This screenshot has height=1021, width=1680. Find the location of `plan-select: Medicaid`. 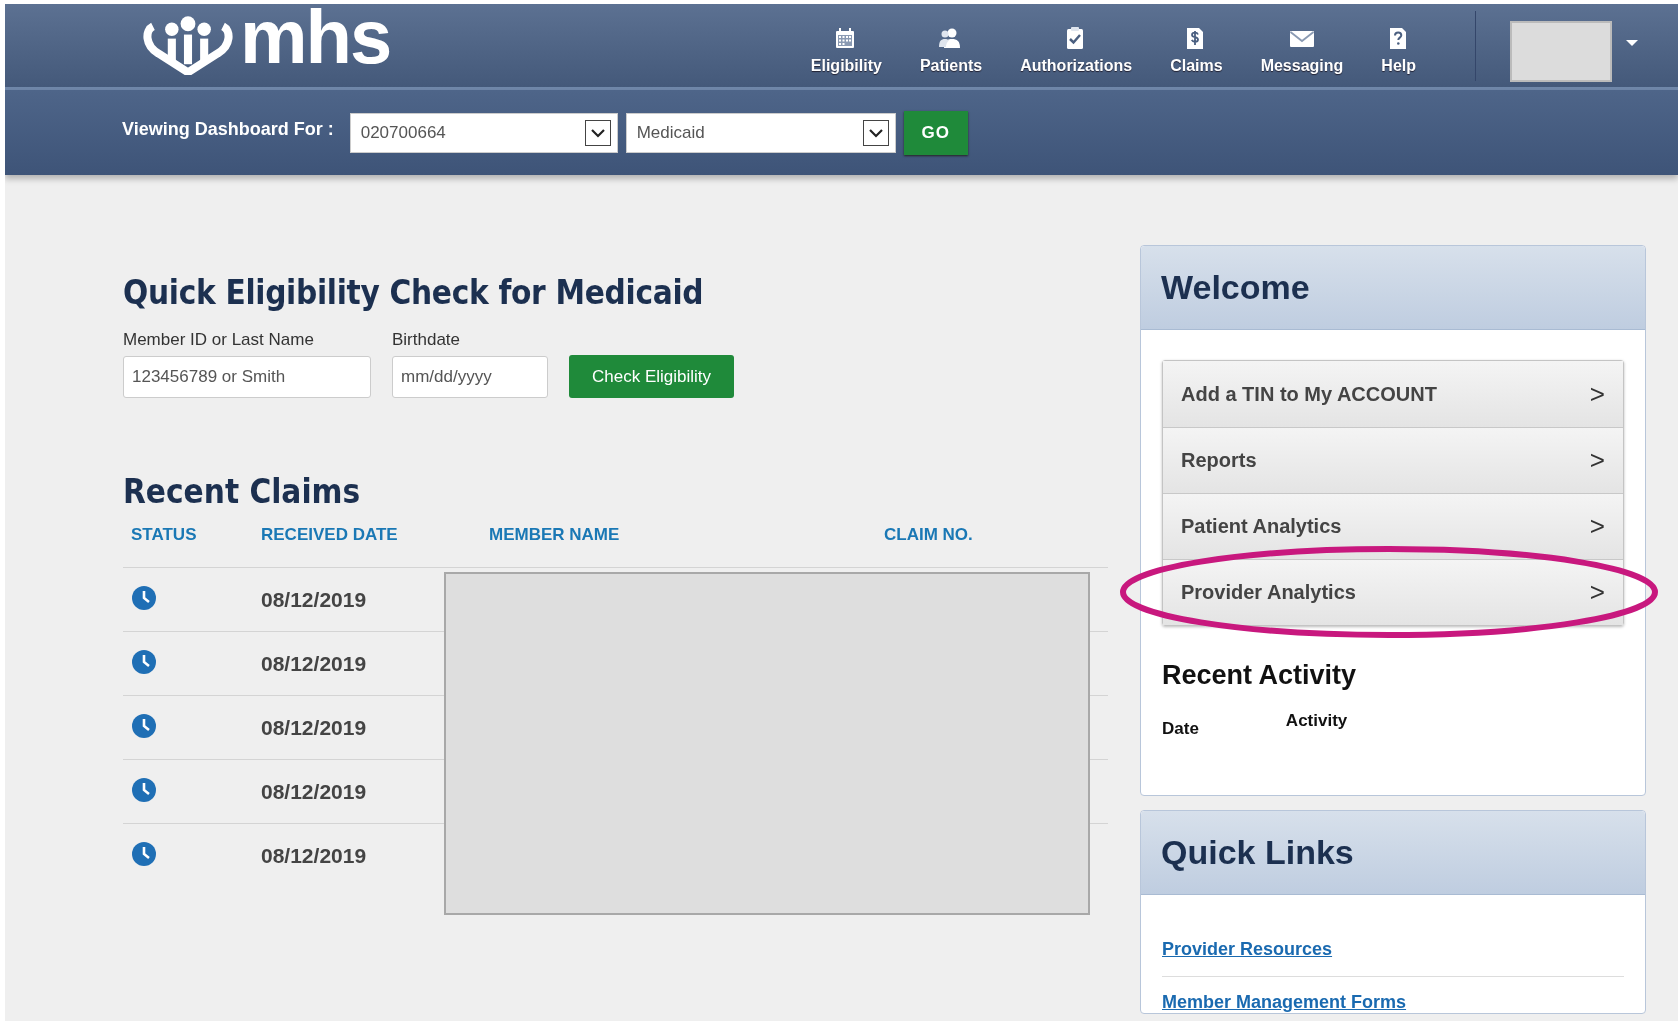

plan-select: Medicaid is located at coordinates (760, 132).